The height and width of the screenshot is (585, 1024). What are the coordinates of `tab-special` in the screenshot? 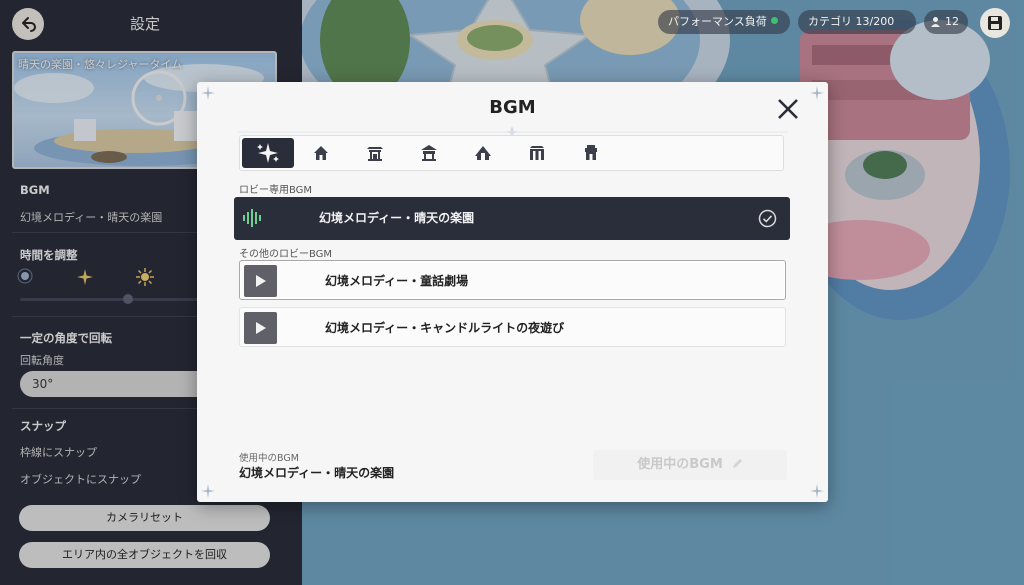 It's located at (268, 153).